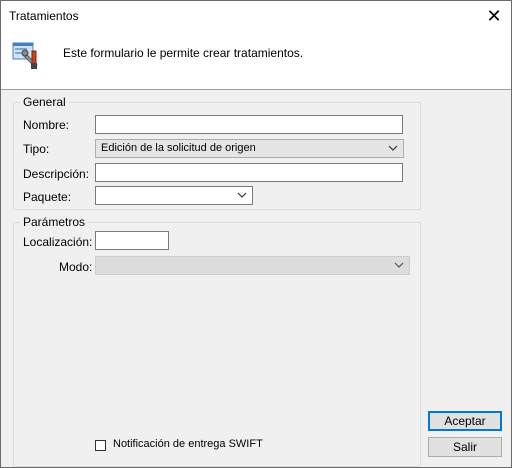 The image size is (512, 468). What do you see at coordinates (100, 445) in the screenshot?
I see `swift-notification-checkbox` at bounding box center [100, 445].